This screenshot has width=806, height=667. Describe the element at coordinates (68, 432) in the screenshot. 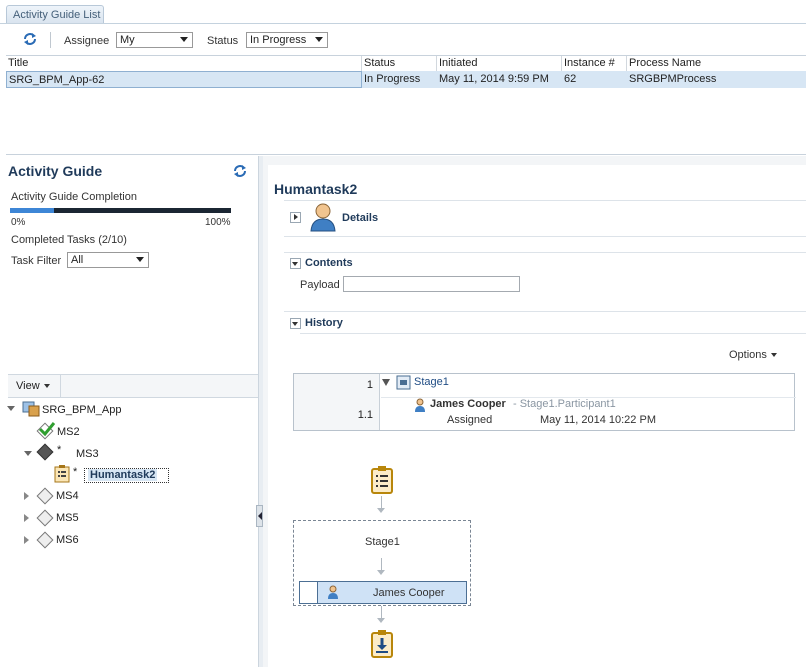

I see `tree-item-ms2: MS2` at that location.